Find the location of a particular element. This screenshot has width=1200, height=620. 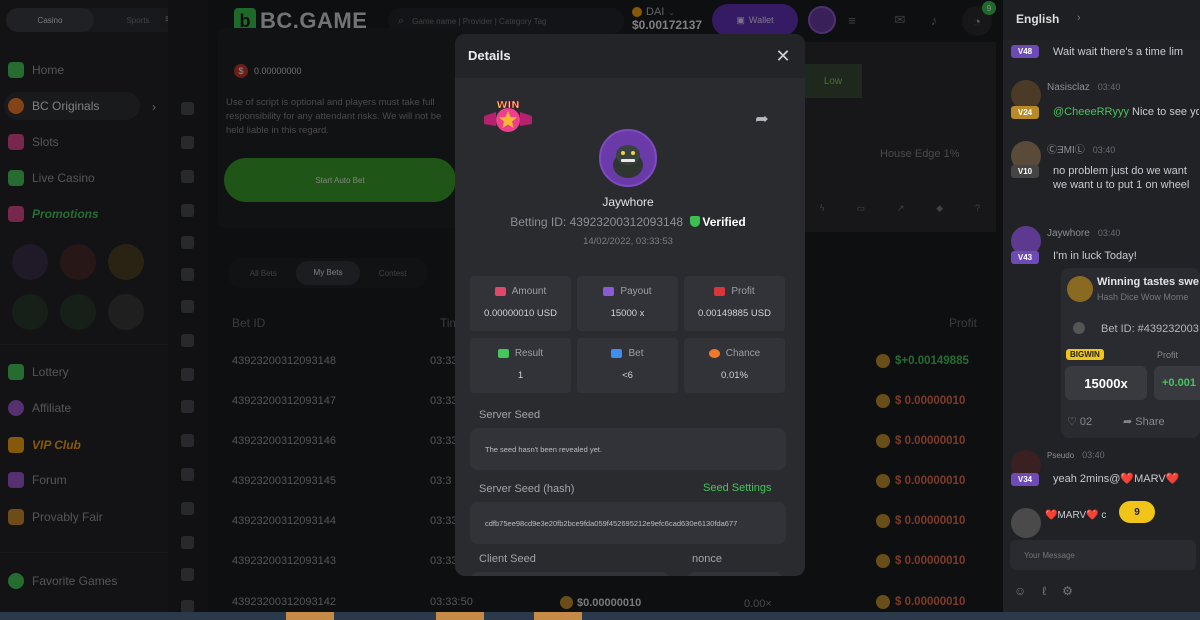

level-badge: V34 is located at coordinates (1025, 479).